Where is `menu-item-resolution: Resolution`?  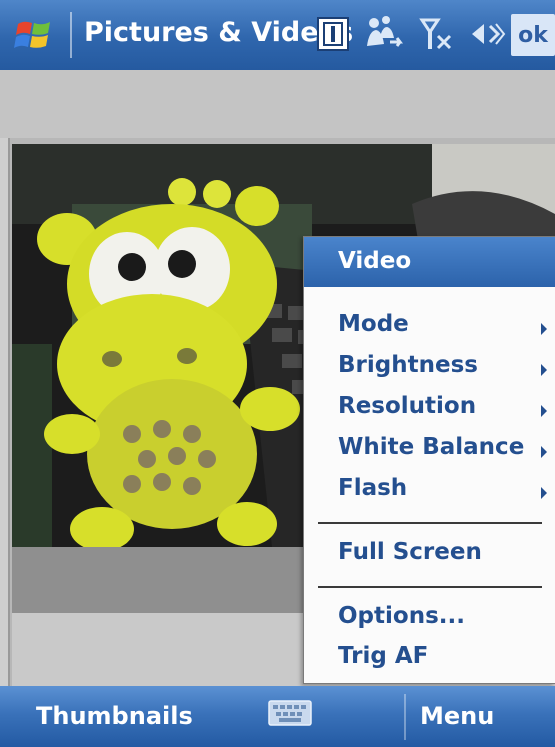 menu-item-resolution: Resolution is located at coordinates (429, 413).